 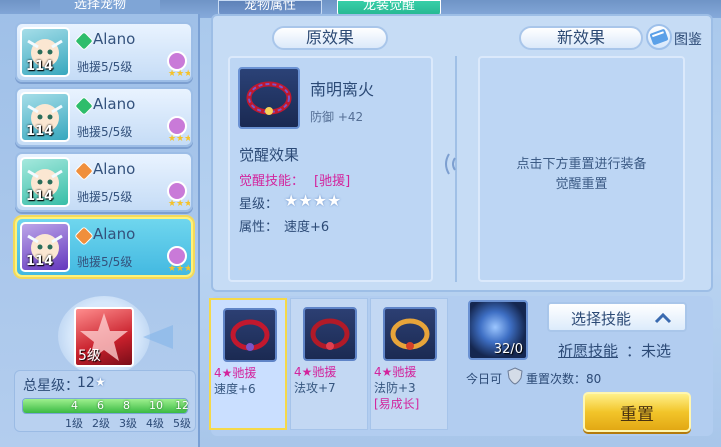 I want to click on shield-coin-icon, so click(x=515, y=376).